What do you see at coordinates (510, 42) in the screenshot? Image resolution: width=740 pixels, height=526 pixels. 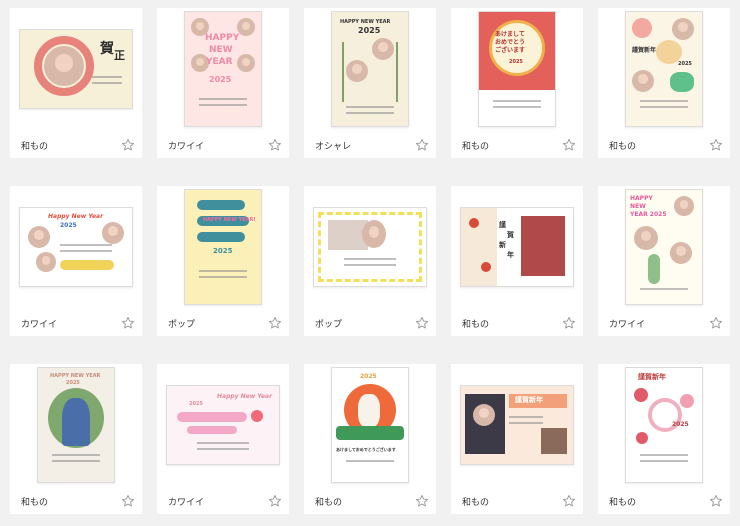 I see `thumb-text: おめでとう` at bounding box center [510, 42].